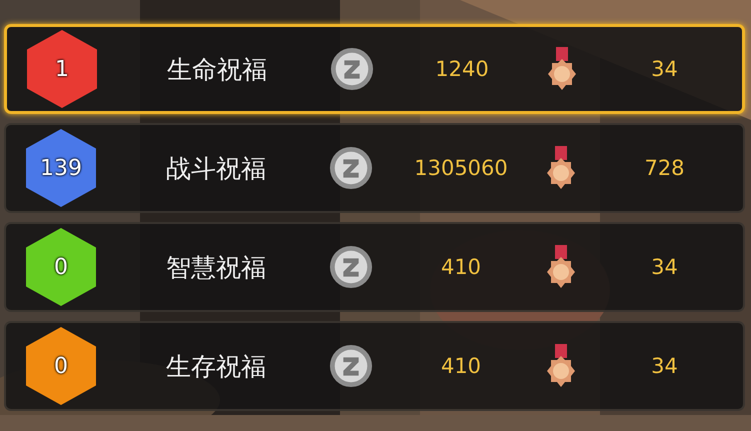  What do you see at coordinates (62, 69) in the screenshot?
I see `rank-badge: 1` at bounding box center [62, 69].